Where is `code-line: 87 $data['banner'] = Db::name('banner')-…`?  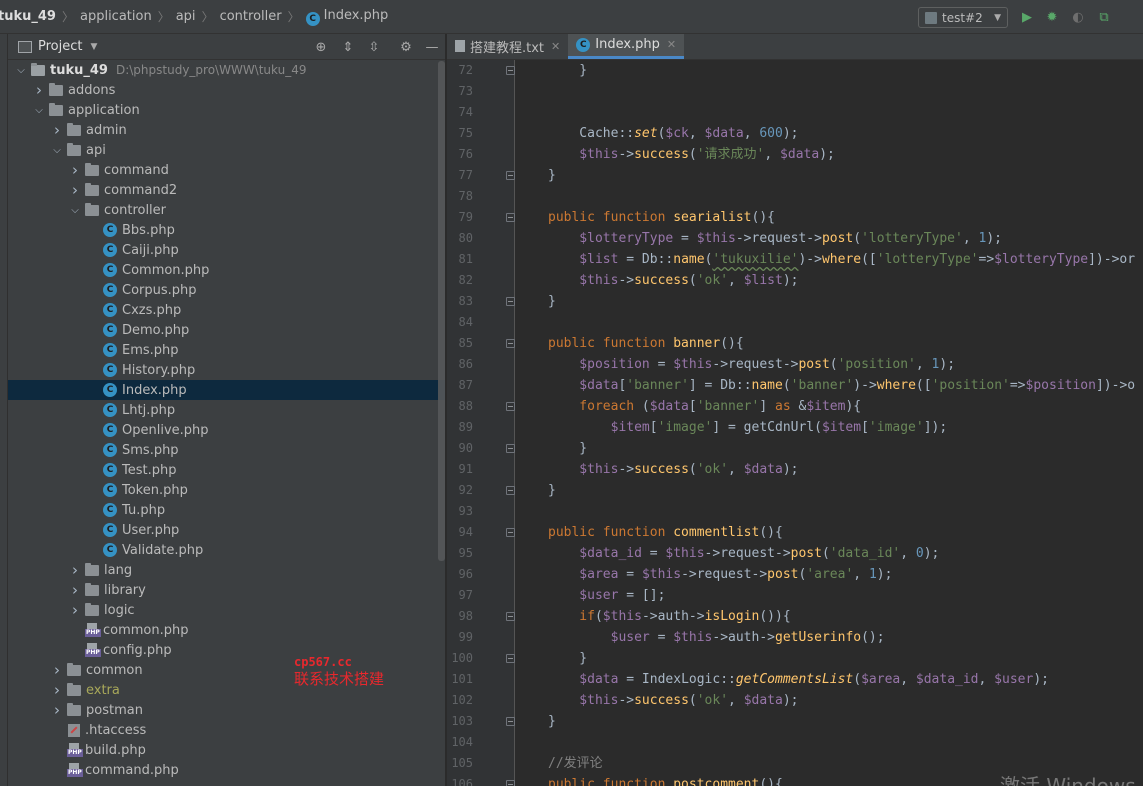 code-line: 87 $data['banner'] = Db::name('banner')-… is located at coordinates (795, 385).